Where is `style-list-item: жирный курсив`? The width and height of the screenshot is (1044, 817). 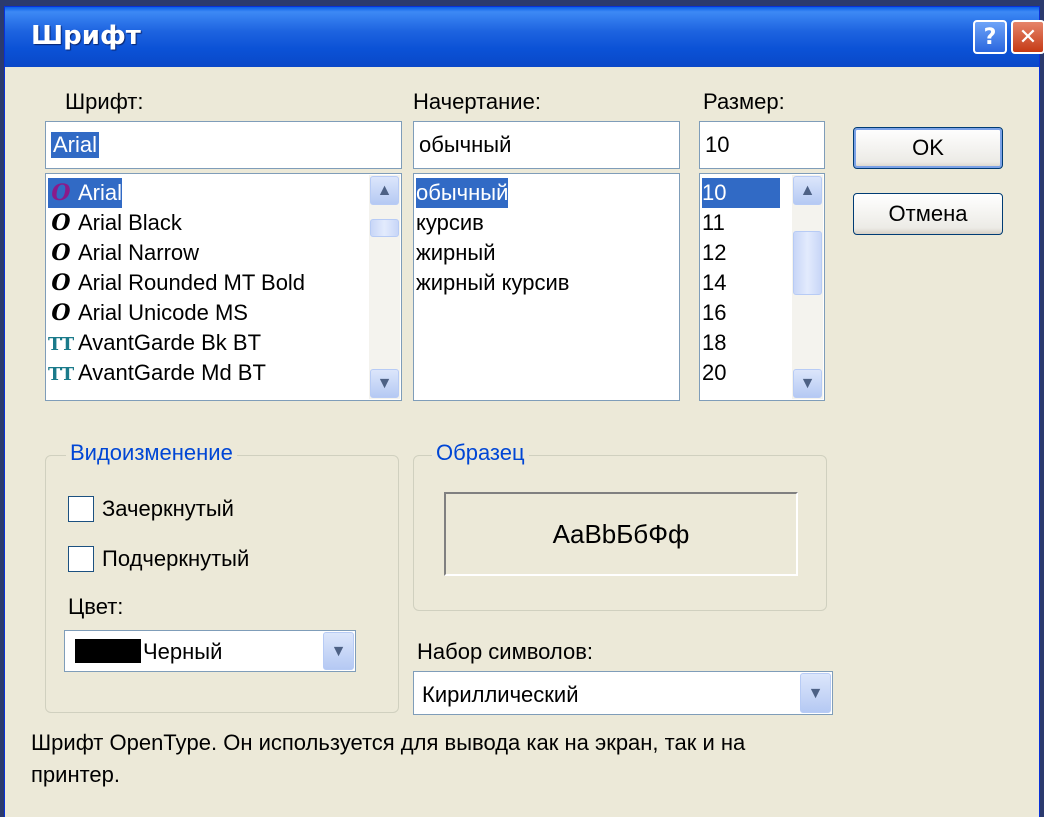
style-list-item: жирный курсив is located at coordinates (492, 283).